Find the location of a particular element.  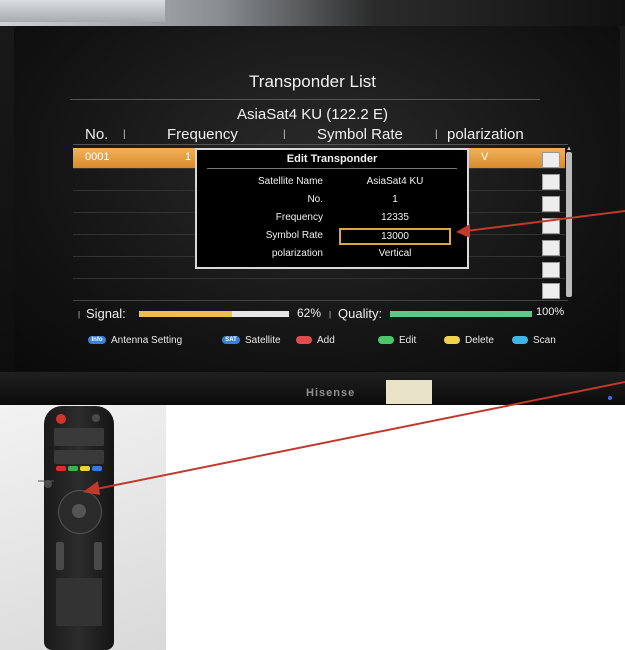

signal-label: Signal: is located at coordinates (106, 313).